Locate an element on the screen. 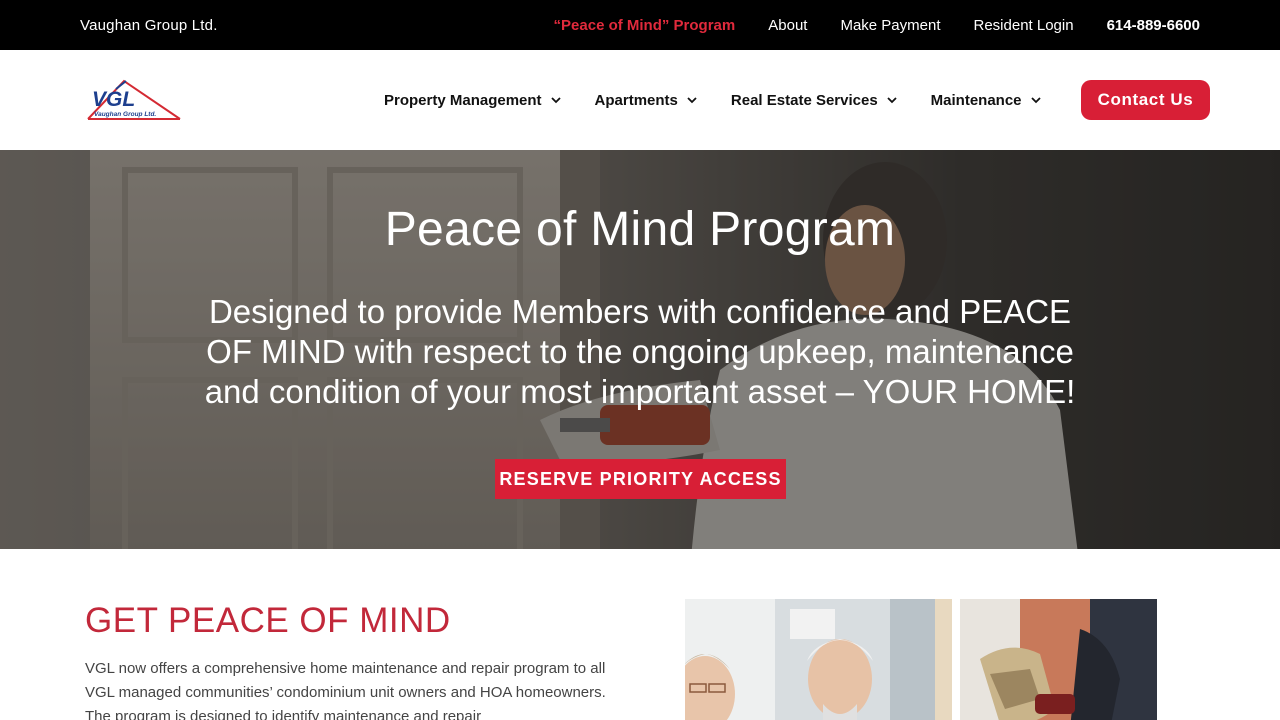 The image size is (1280, 720). couple-photo-image is located at coordinates (818, 659).